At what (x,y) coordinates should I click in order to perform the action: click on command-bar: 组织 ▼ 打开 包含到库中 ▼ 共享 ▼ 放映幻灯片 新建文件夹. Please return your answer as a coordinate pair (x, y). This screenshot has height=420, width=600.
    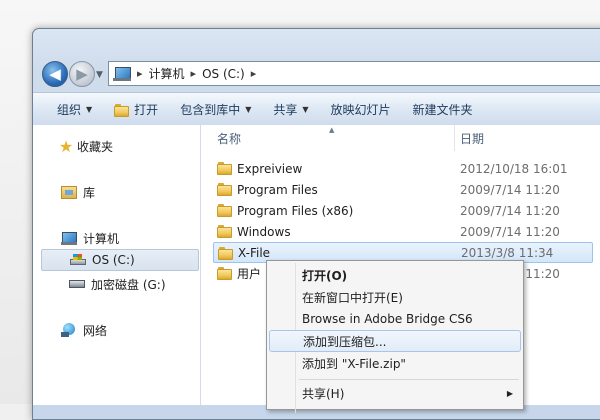
    Looking at the image, I should click on (316, 109).